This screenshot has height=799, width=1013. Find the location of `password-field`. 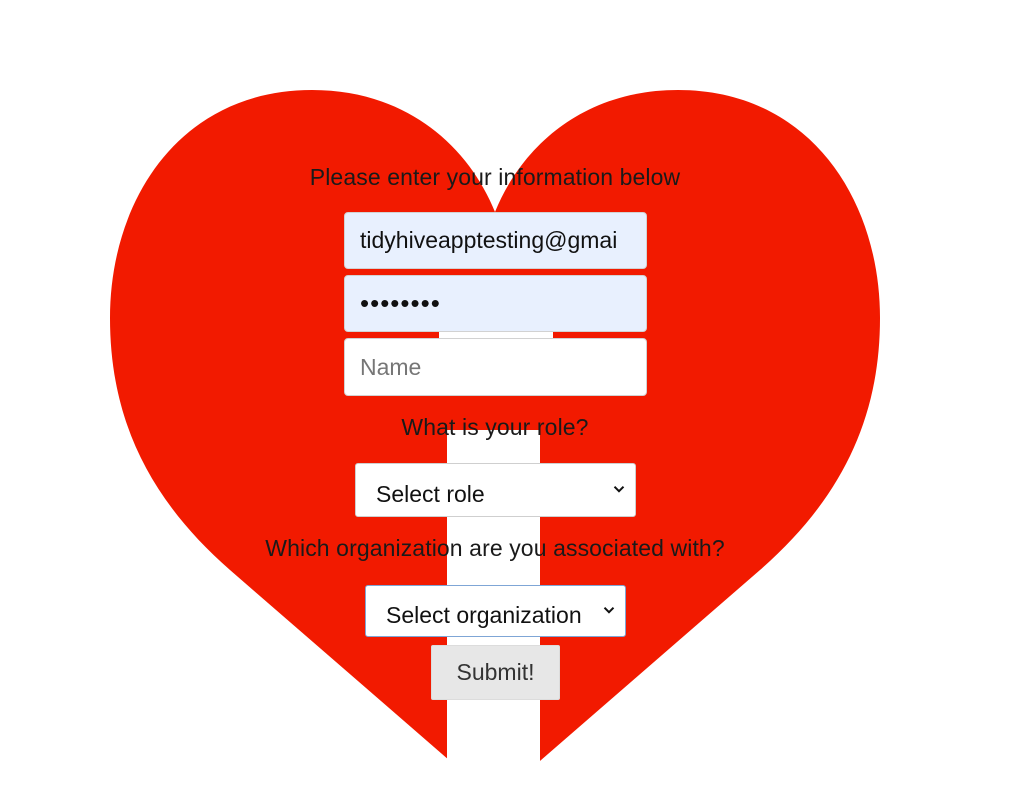

password-field is located at coordinates (495, 303).